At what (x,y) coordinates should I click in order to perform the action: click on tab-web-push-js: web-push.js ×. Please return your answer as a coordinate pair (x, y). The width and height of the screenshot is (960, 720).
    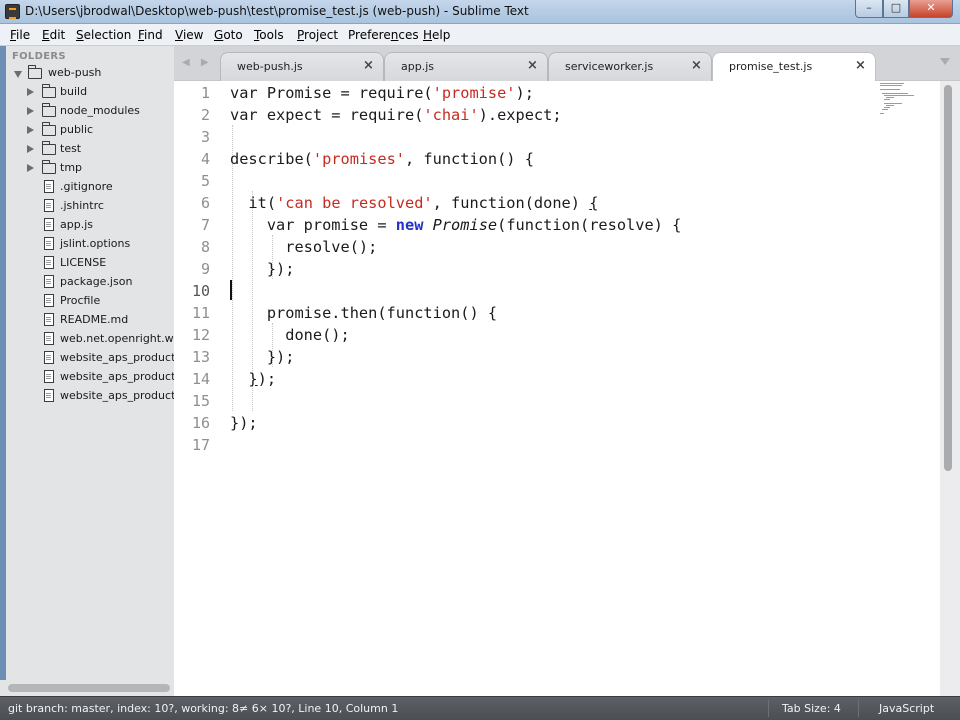
    Looking at the image, I should click on (302, 66).